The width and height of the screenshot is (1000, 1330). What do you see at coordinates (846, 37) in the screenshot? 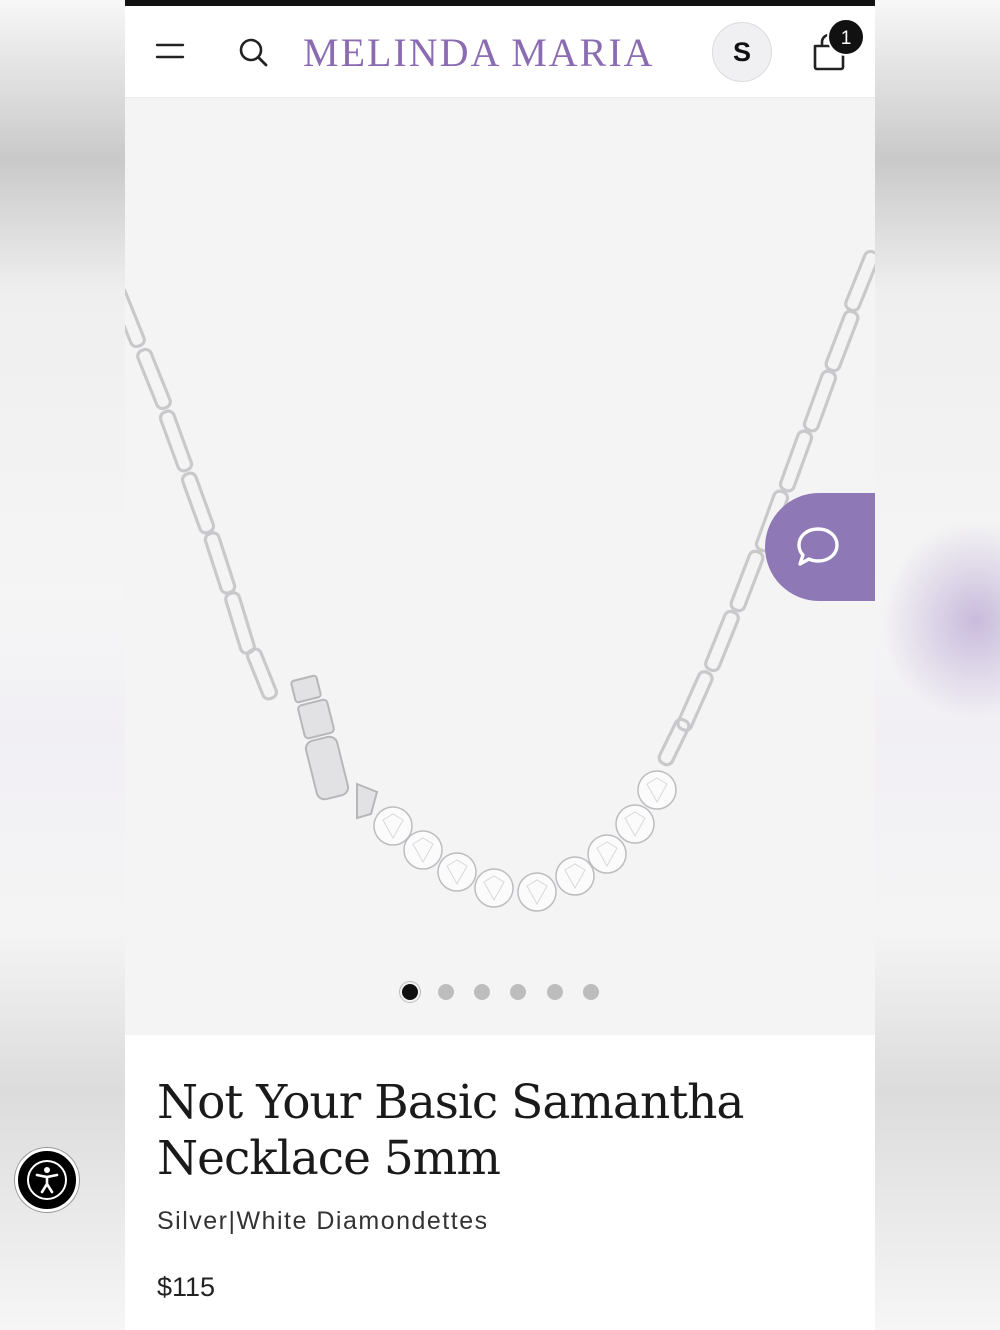
I see `cart-count-badge: 1` at bounding box center [846, 37].